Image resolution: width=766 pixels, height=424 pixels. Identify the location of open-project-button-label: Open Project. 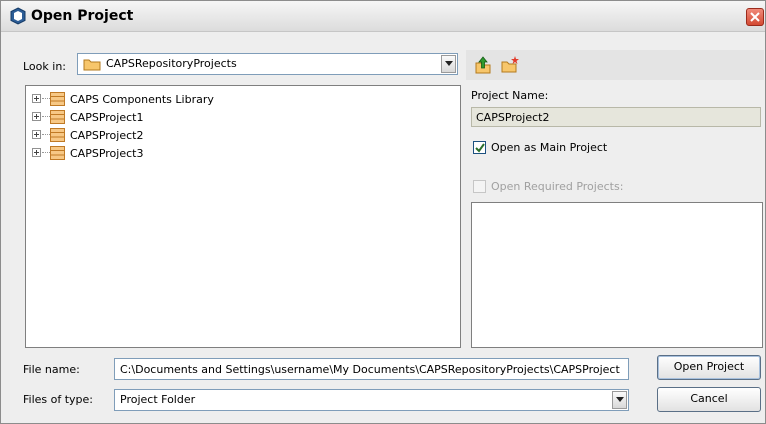
(709, 366).